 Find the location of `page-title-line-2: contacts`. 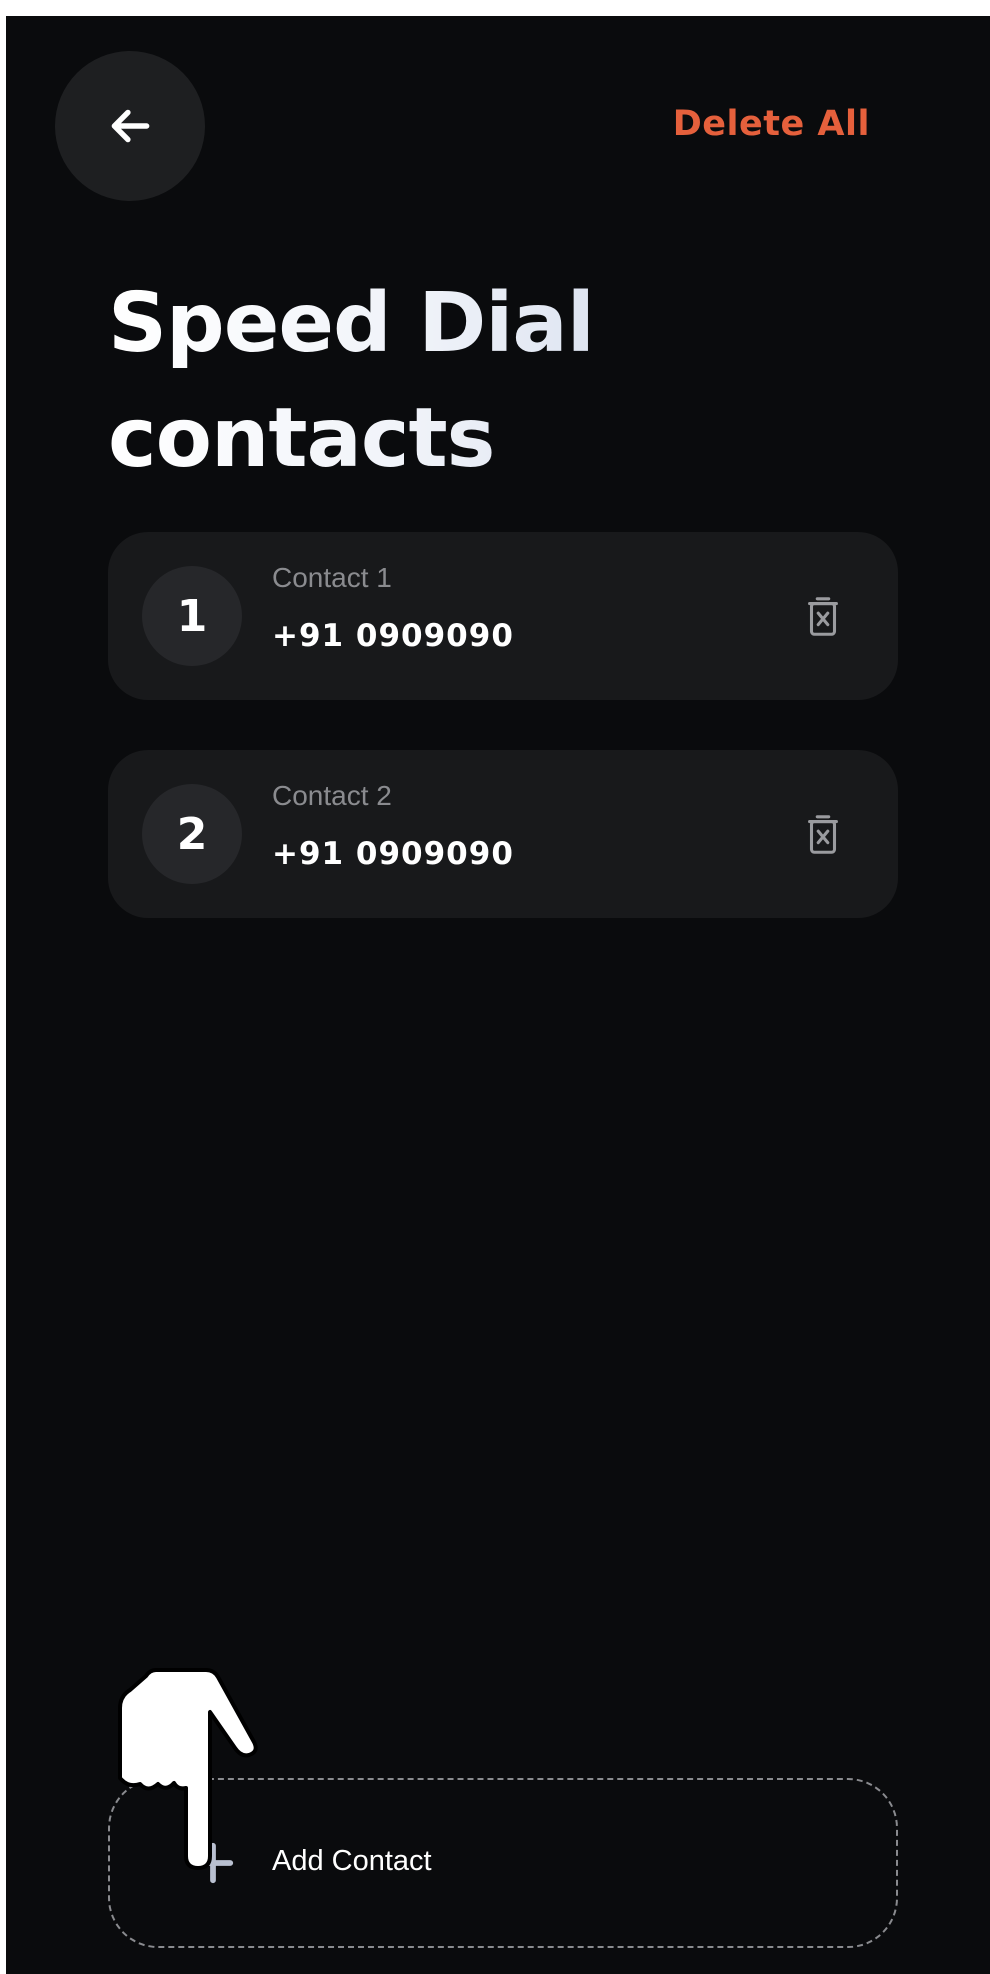

page-title-line-2: contacts is located at coordinates (301, 438).